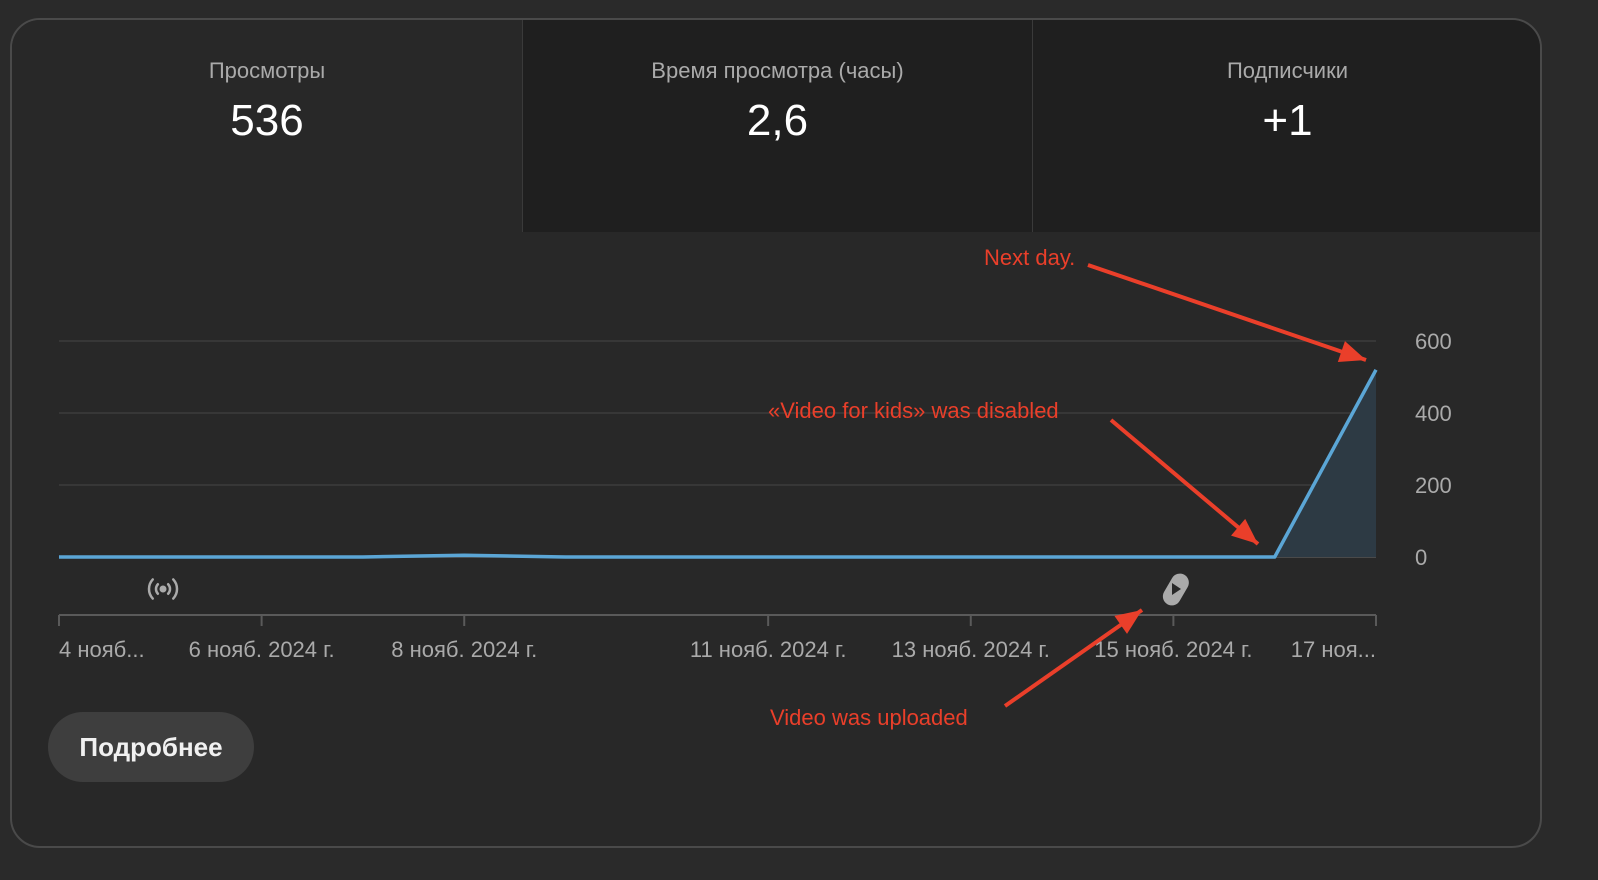 The width and height of the screenshot is (1598, 880). Describe the element at coordinates (971, 649) in the screenshot. I see `x-tick-label: 13 нояб. 2024 г.` at that location.